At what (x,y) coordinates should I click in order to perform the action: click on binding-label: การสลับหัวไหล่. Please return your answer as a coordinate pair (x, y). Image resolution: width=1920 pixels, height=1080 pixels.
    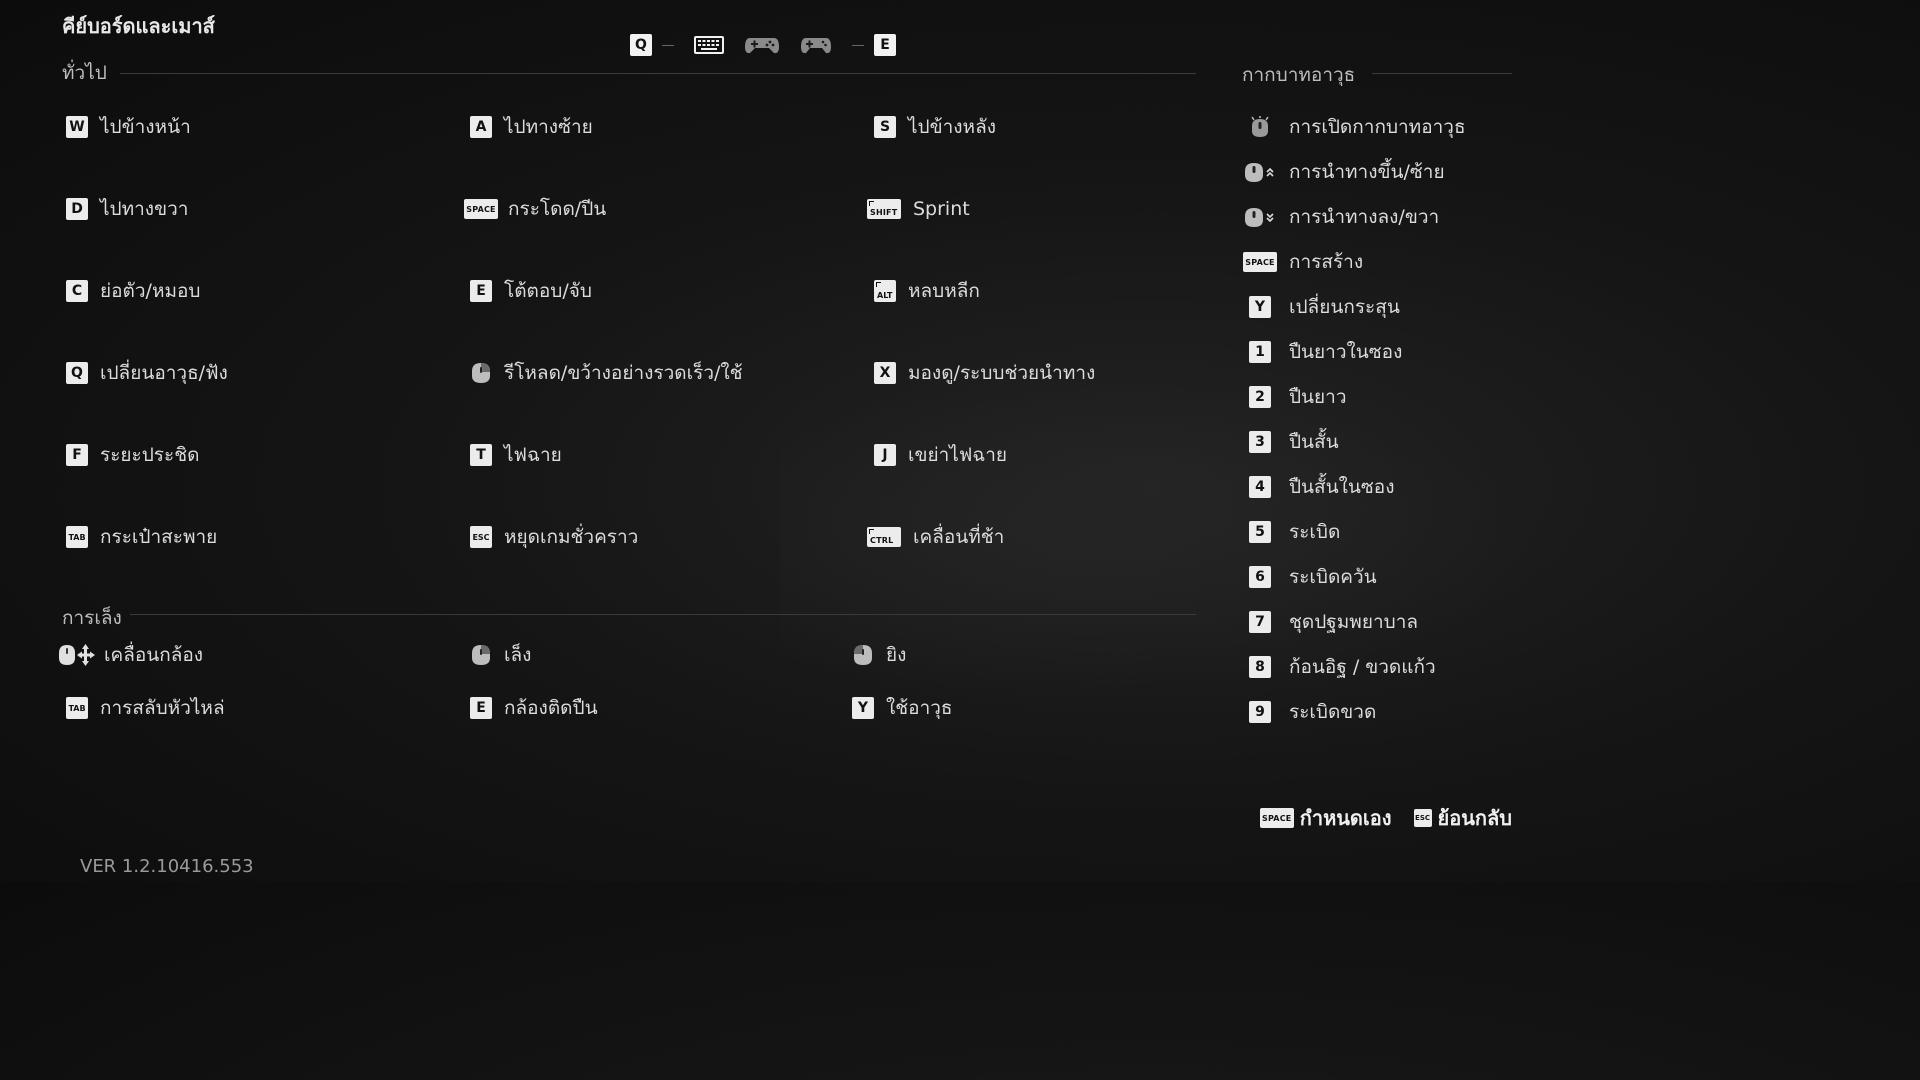
    Looking at the image, I should click on (162, 708).